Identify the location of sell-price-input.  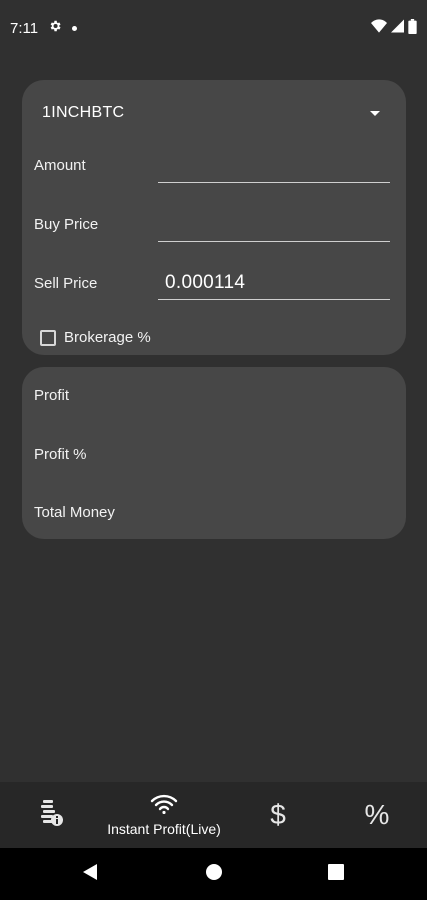
(274, 299).